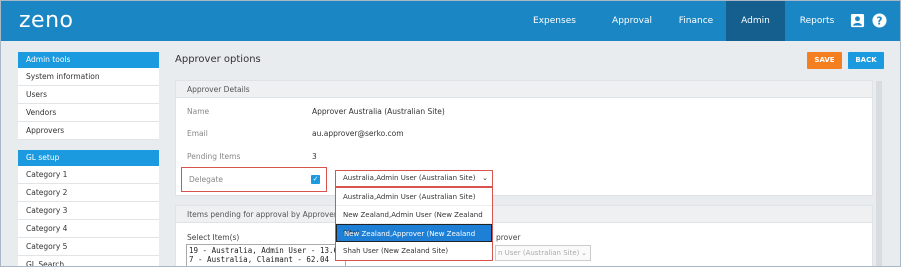 This screenshot has height=267, width=901. Describe the element at coordinates (214, 156) in the screenshot. I see `pending-items-label: Pending Items` at that location.